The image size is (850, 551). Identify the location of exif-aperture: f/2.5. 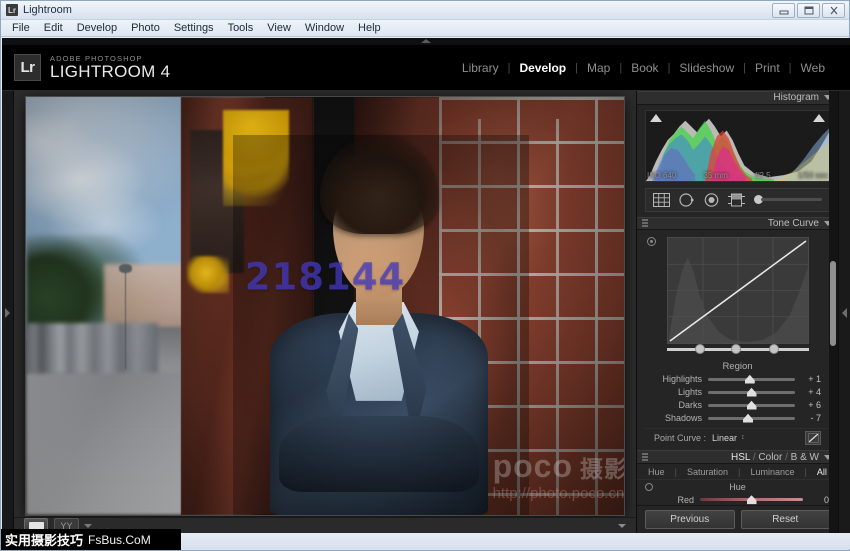
(763, 175).